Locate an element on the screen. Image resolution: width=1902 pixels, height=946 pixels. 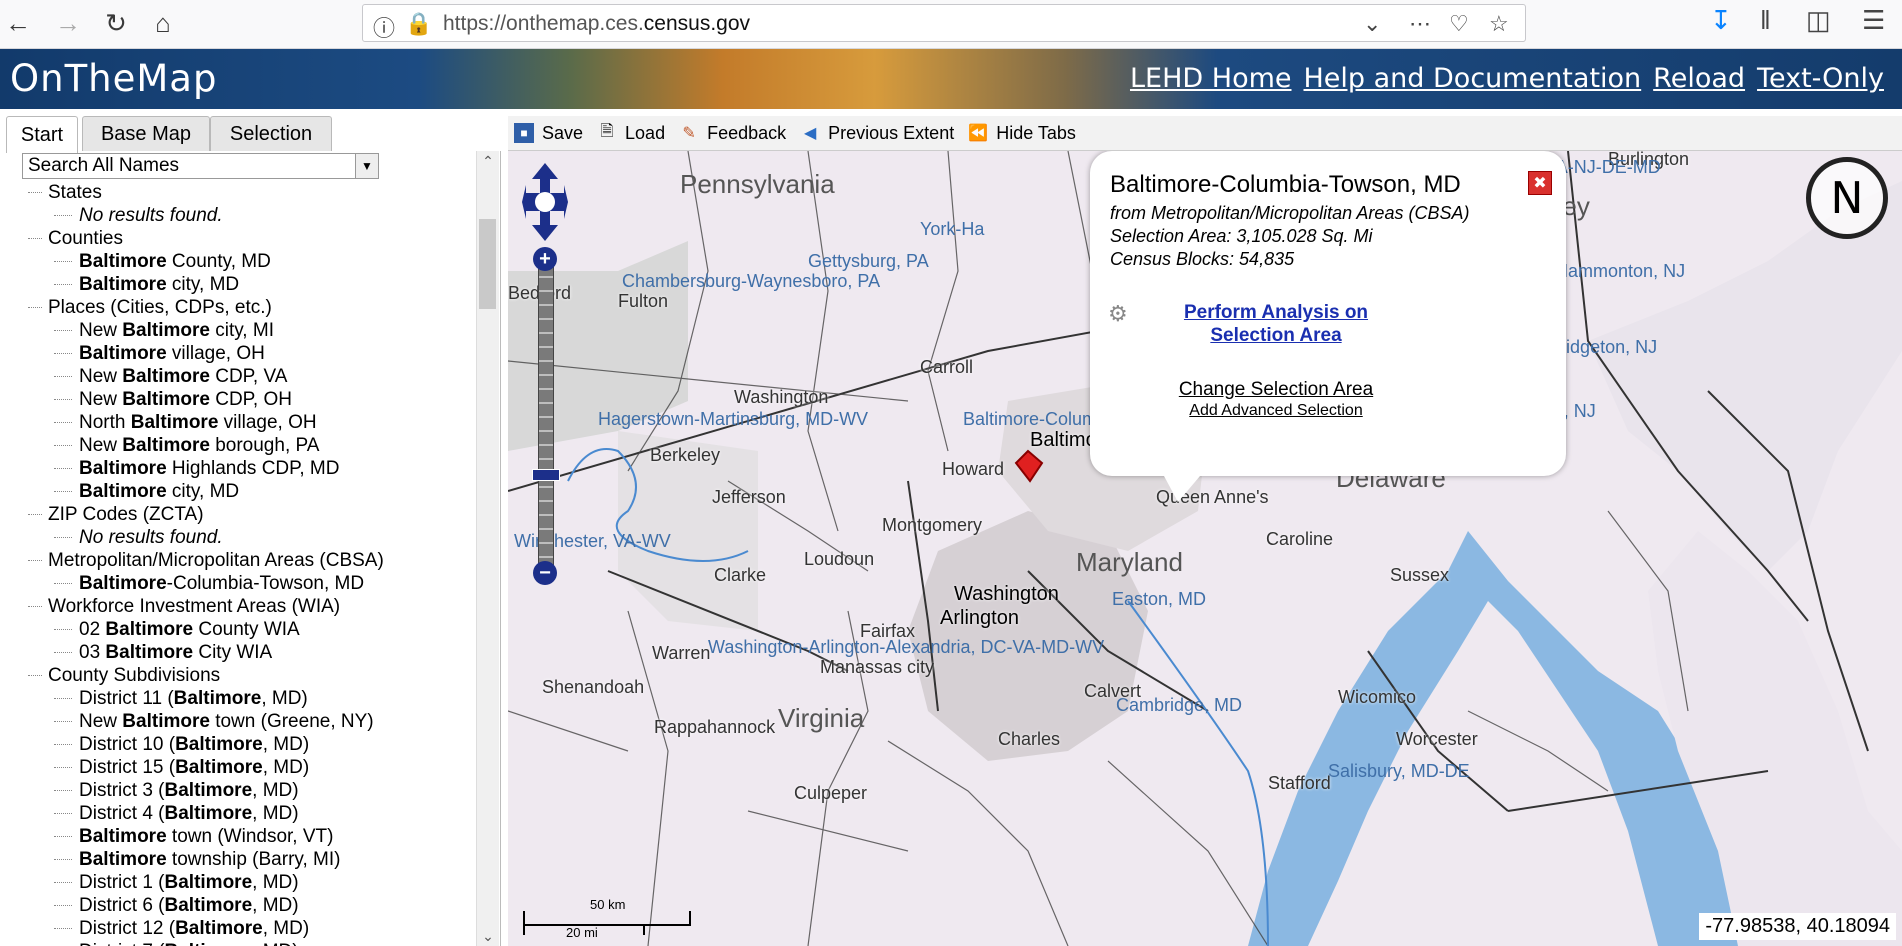
previous-extent-icon: ◀ is located at coordinates (810, 133).